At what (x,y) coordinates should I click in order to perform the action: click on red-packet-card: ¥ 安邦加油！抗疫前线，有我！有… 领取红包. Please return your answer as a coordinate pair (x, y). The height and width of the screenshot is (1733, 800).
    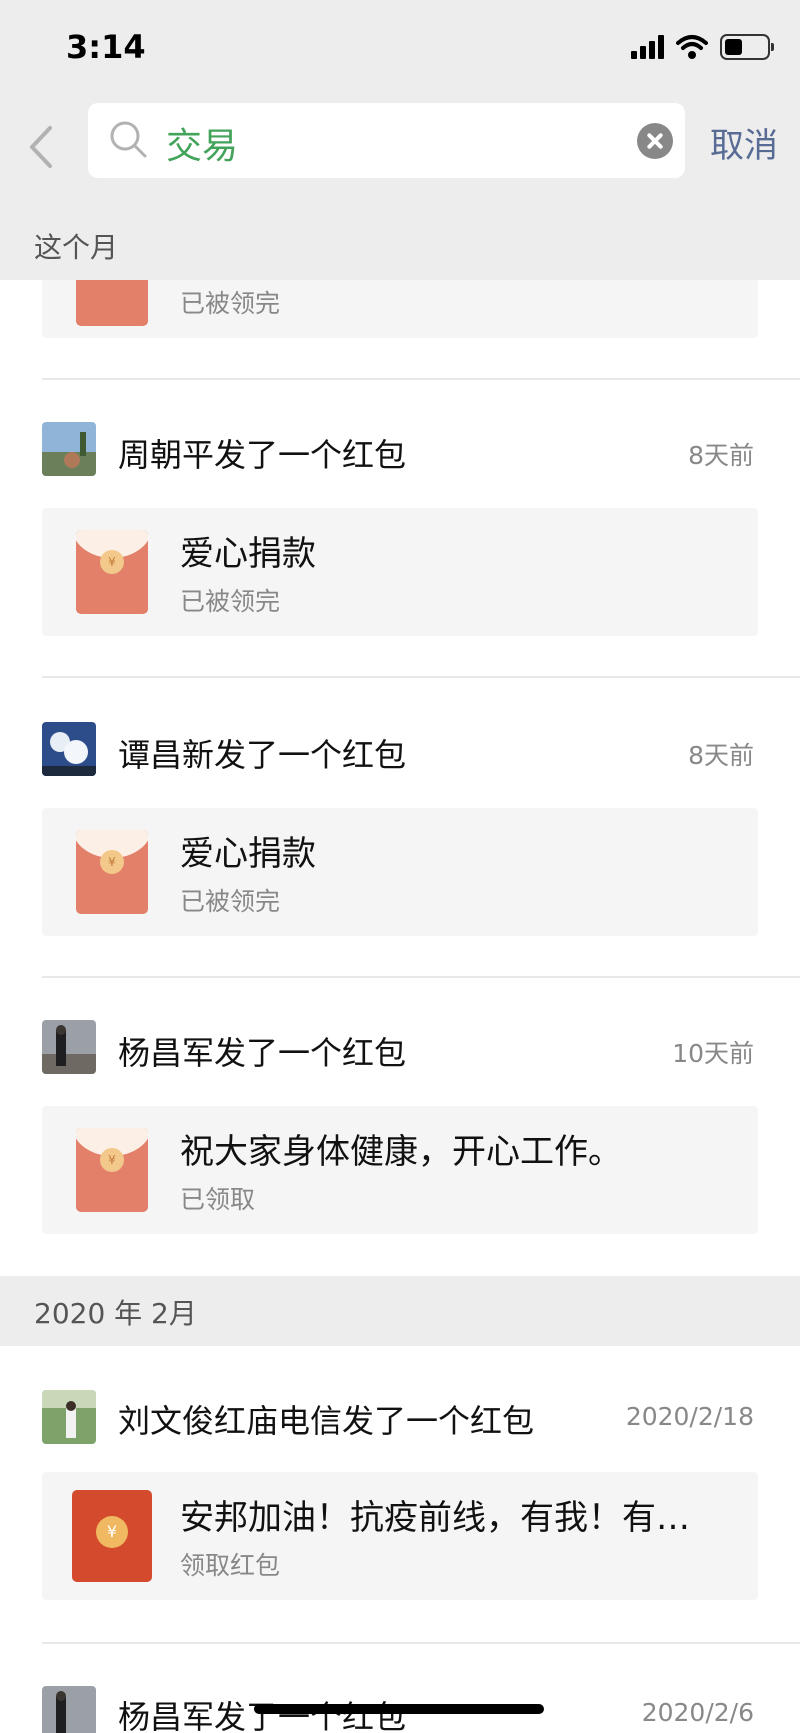
    Looking at the image, I should click on (400, 1536).